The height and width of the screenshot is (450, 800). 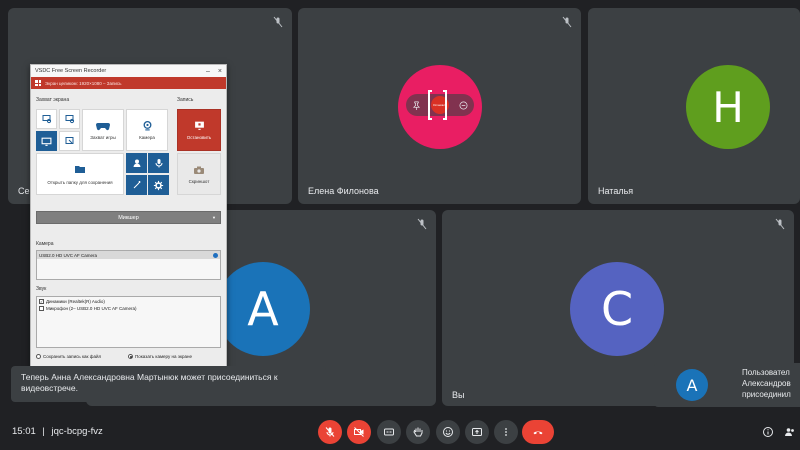 I want to click on raise-hand-button, so click(x=418, y=432).